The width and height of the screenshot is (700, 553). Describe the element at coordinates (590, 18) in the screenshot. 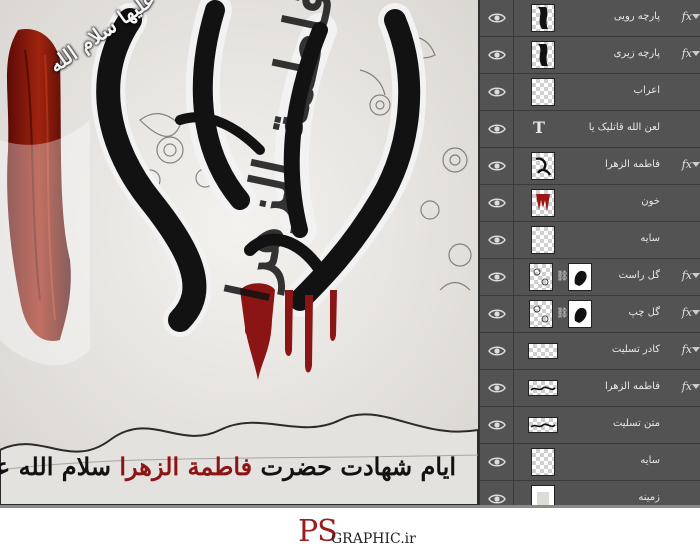

I see `layer-row: پارچه رویی fx` at that location.